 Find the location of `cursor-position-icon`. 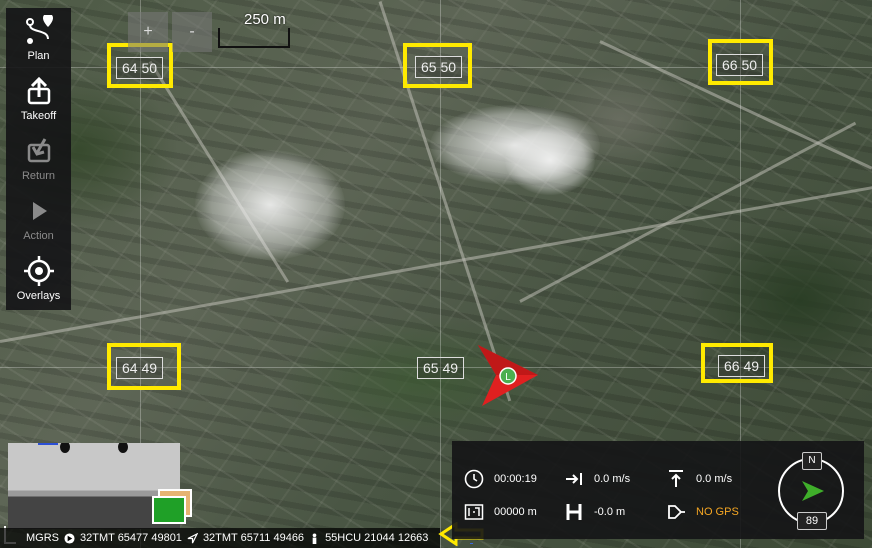

cursor-position-icon is located at coordinates (192, 537).